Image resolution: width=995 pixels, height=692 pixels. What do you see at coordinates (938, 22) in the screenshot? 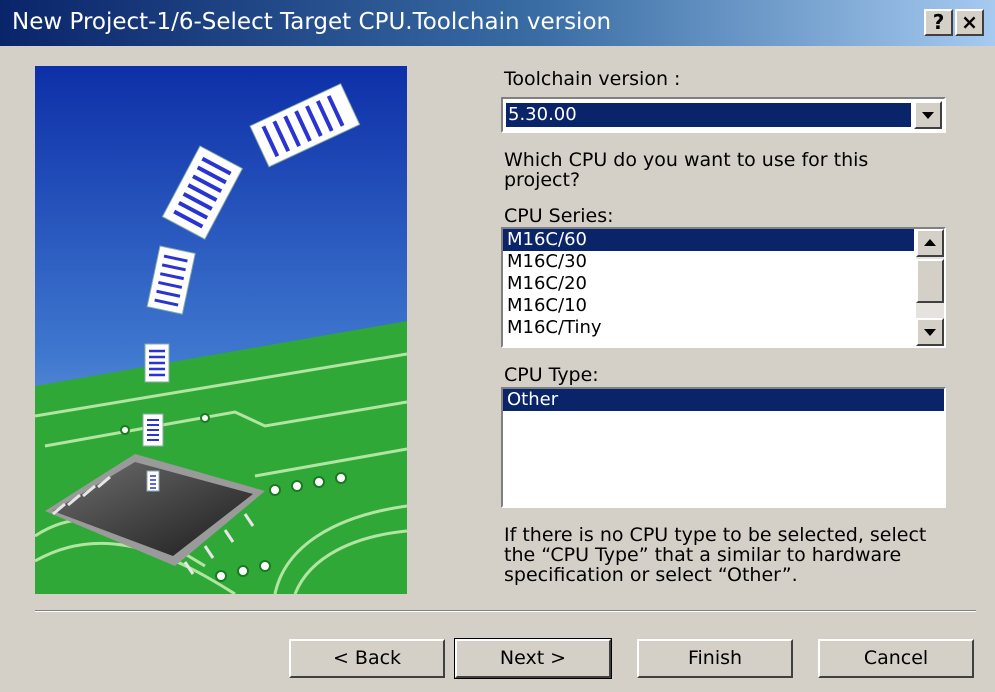
I see `help-button: ?` at bounding box center [938, 22].